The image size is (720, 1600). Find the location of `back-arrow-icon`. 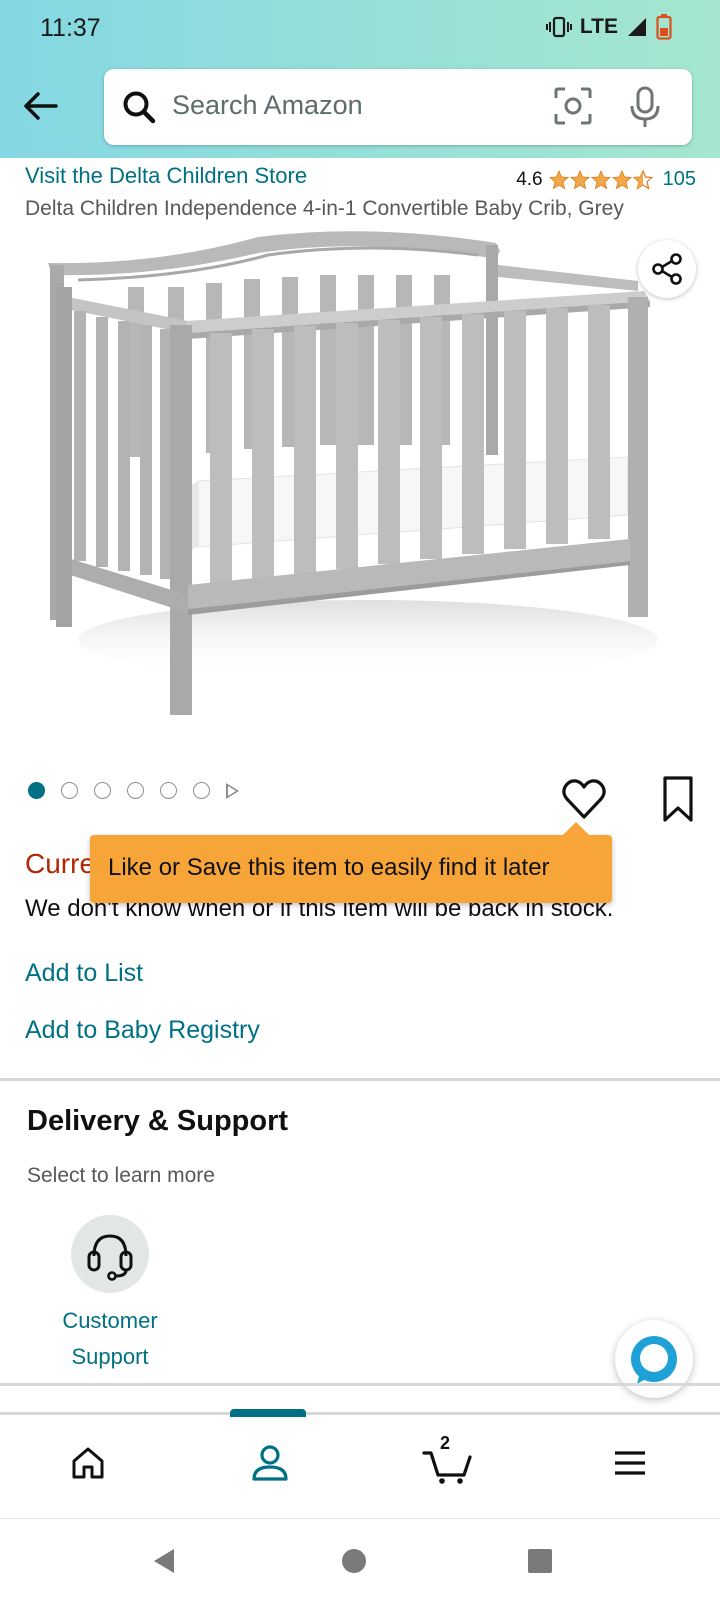

back-arrow-icon is located at coordinates (41, 106).